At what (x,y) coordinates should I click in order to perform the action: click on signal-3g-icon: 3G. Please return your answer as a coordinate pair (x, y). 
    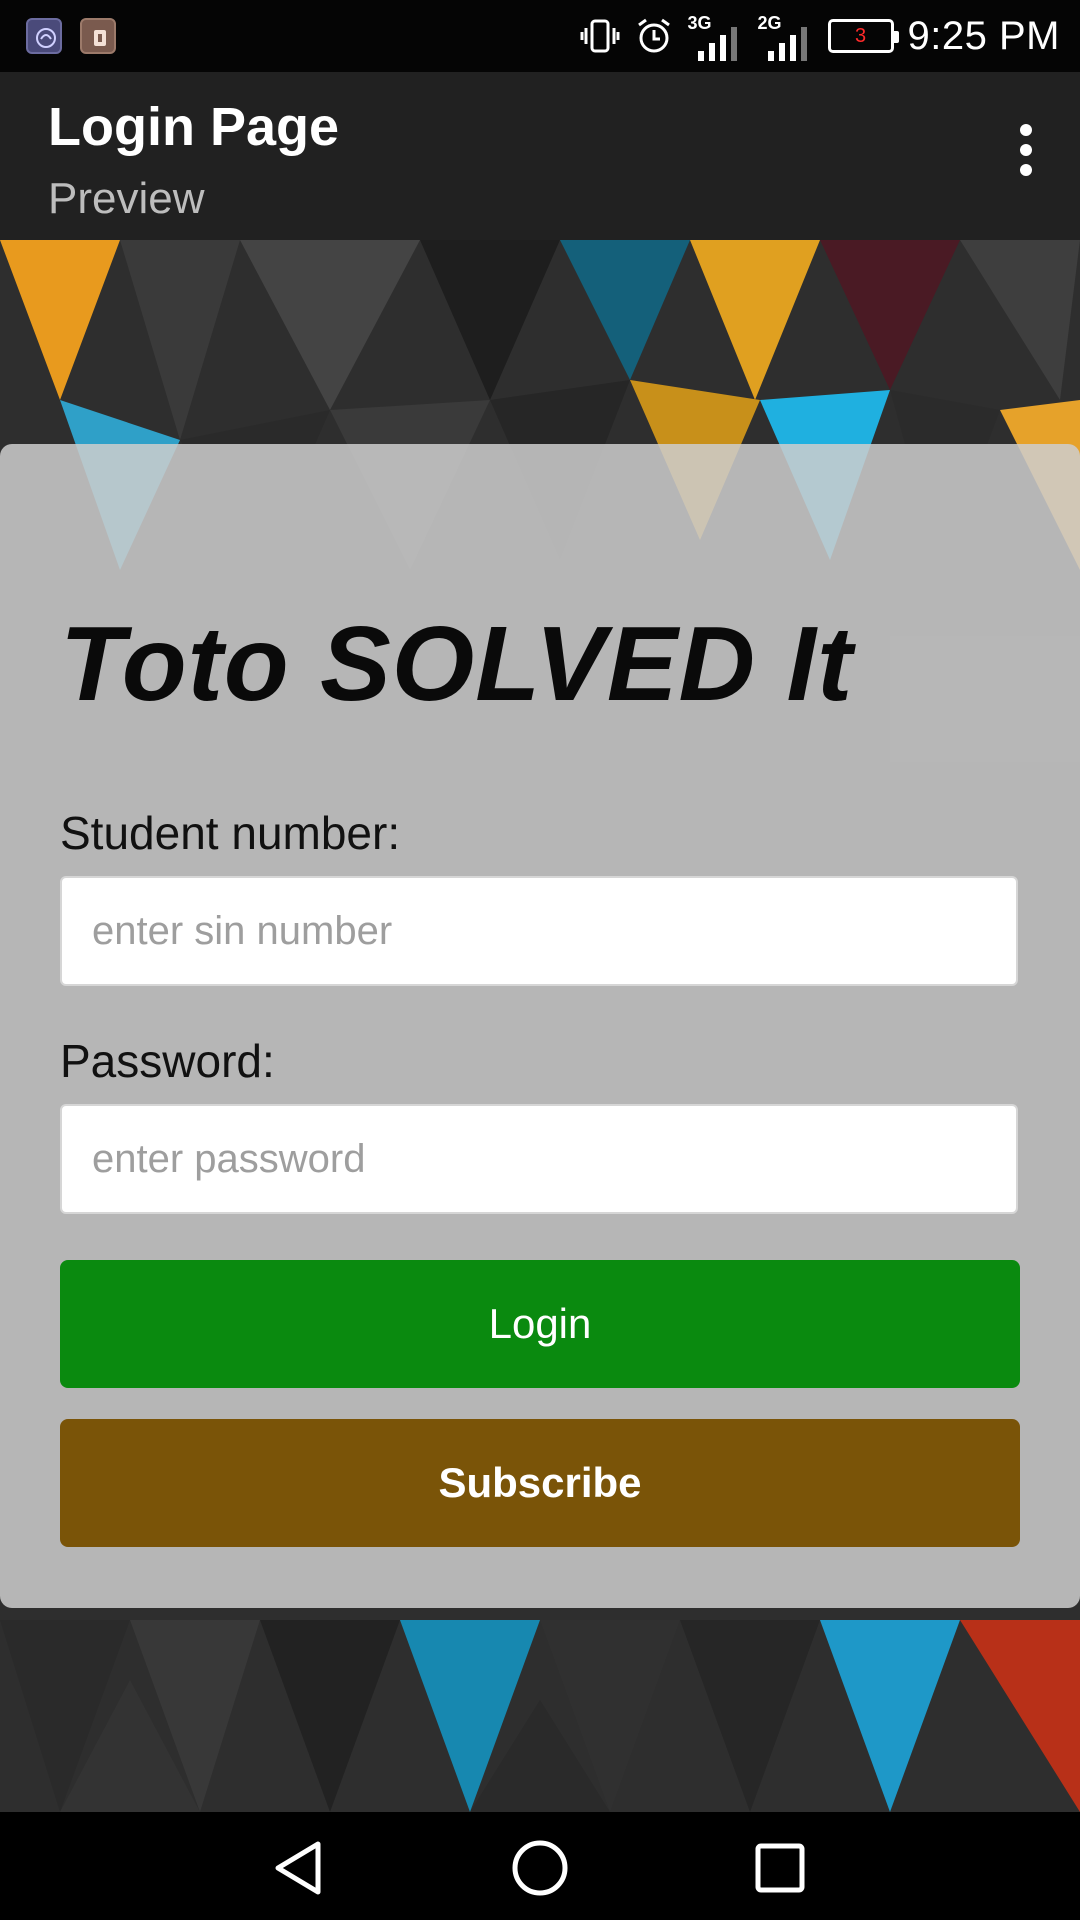
    Looking at the image, I should click on (716, 36).